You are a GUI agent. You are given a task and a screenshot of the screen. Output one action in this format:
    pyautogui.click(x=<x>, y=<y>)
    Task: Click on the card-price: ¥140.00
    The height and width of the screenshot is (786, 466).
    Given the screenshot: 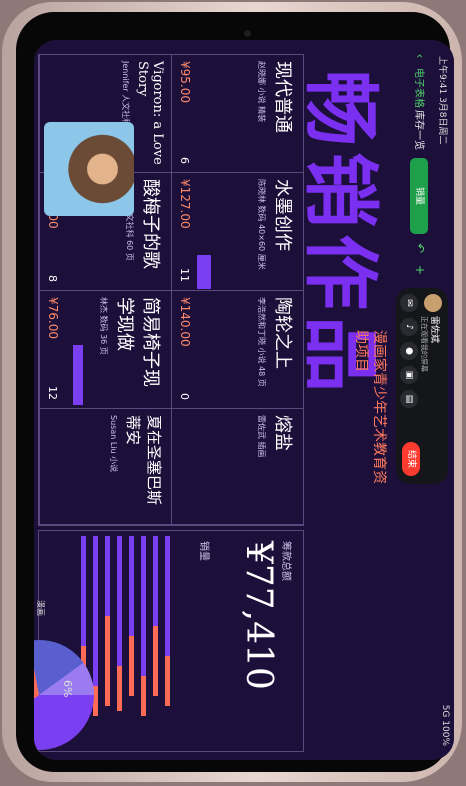 What is the action you would take?
    pyautogui.click(x=185, y=322)
    